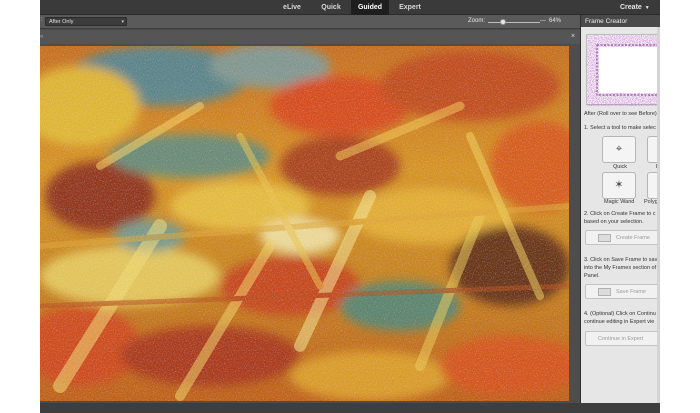  Describe the element at coordinates (619, 202) in the screenshot. I see `tool-label-magic-wand: Magic Wand` at that location.